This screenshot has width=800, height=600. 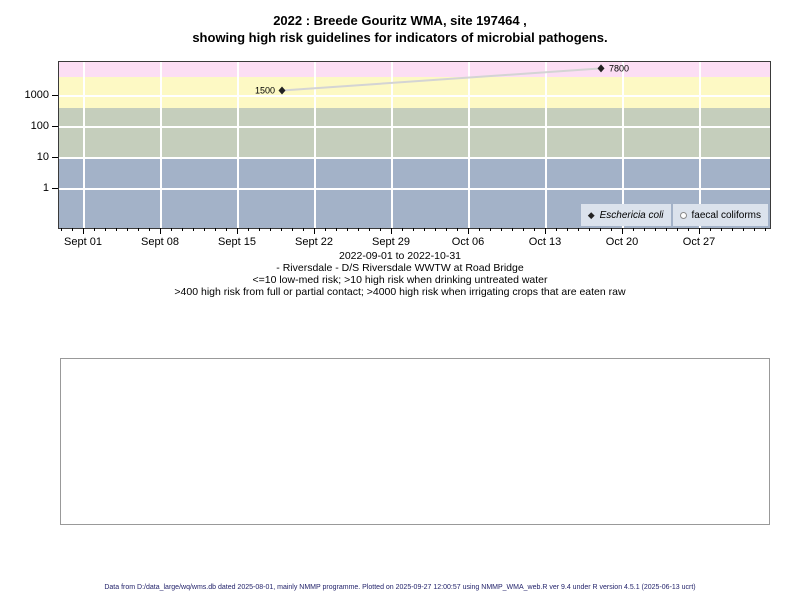 I want to click on x-axis-tick-label: Sept 15, so click(x=237, y=242).